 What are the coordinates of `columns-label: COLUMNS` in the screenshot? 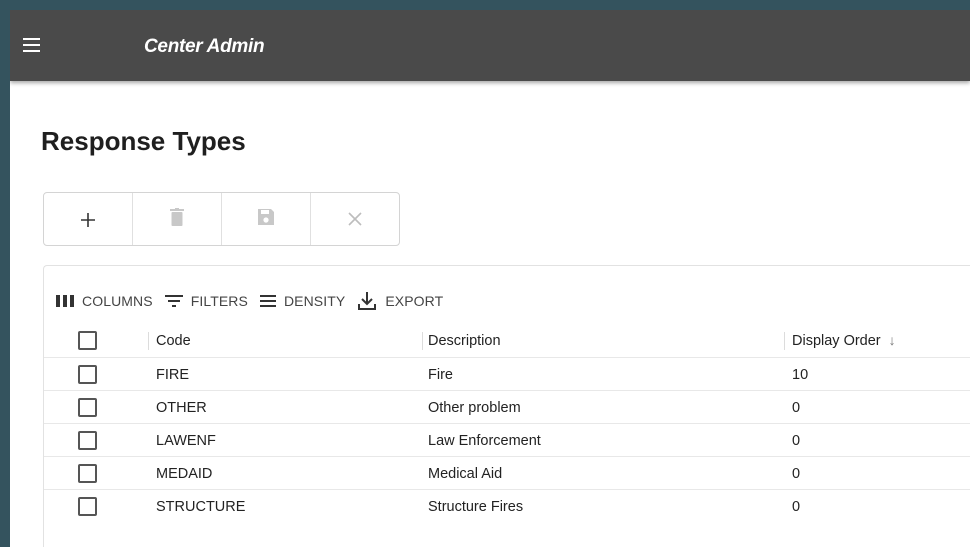 It's located at (117, 301).